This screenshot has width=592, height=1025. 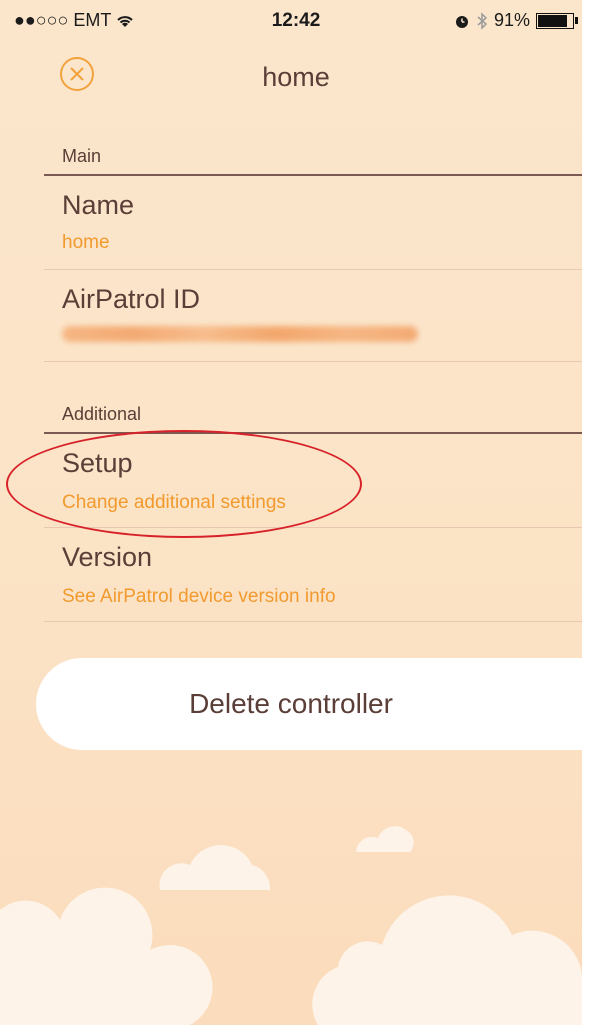 What do you see at coordinates (86, 242) in the screenshot?
I see `row-name-value: home` at bounding box center [86, 242].